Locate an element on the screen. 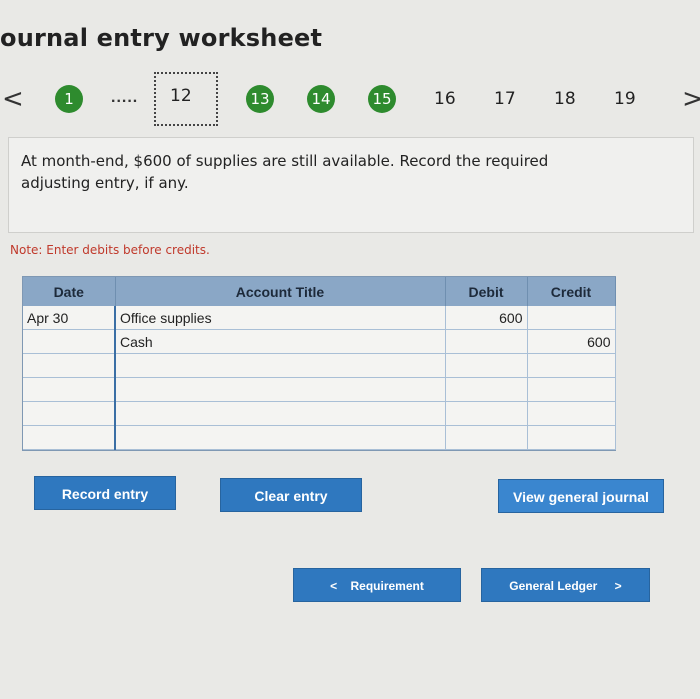 The width and height of the screenshot is (700, 699). clear-entry-button: Clear entry is located at coordinates (291, 495).